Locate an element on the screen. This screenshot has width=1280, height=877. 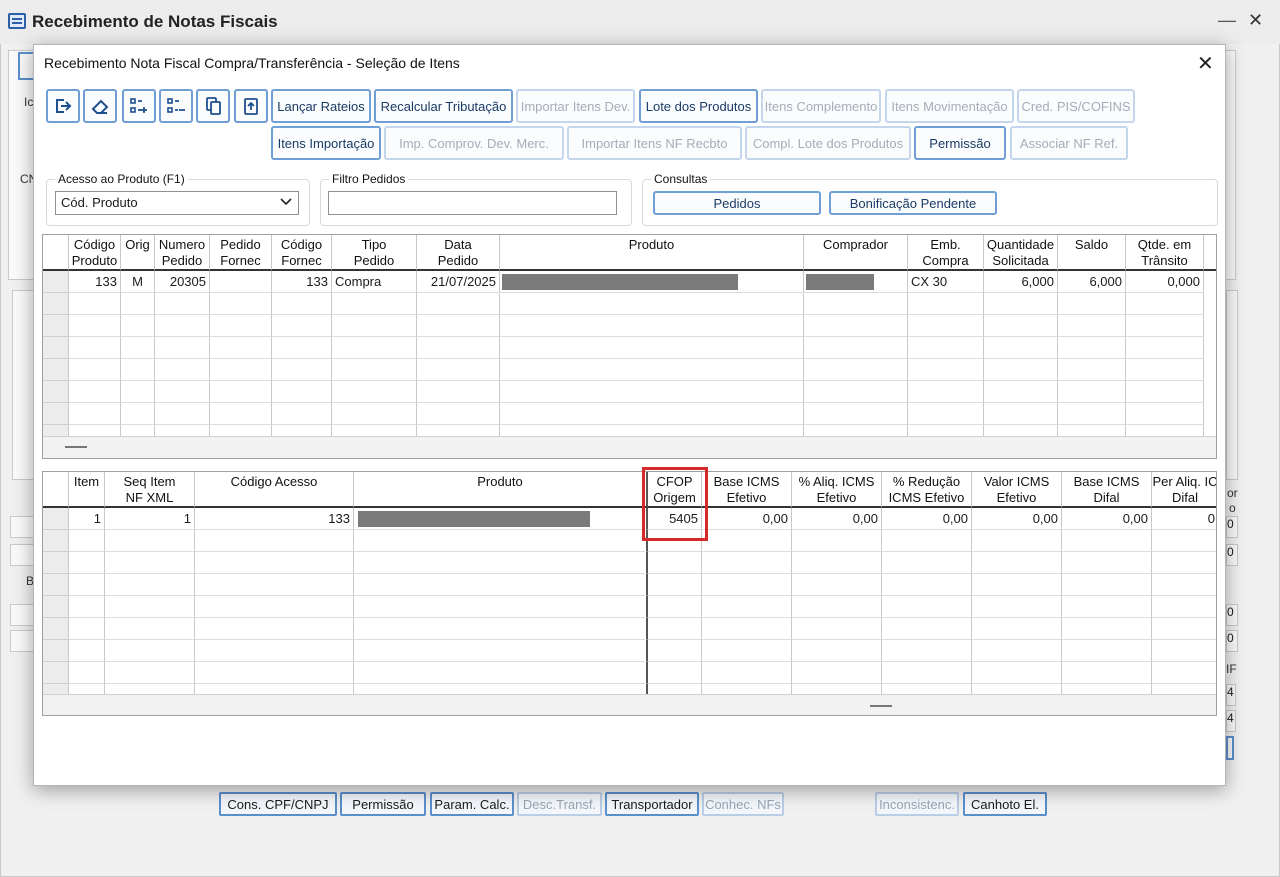
scroll-thumb is located at coordinates (76, 447).